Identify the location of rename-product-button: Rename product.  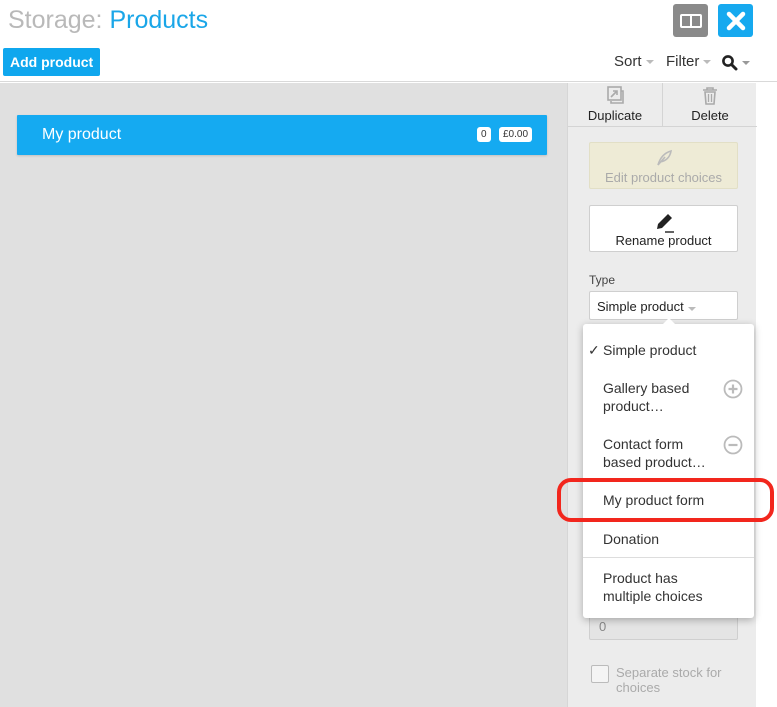
(663, 228).